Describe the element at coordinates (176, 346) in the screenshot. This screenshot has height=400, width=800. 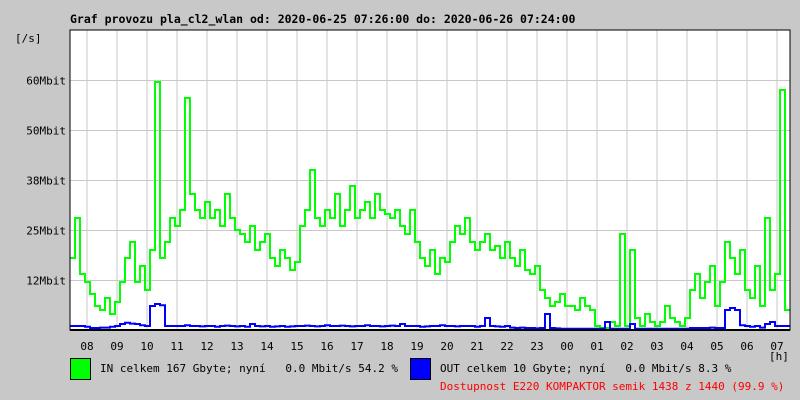
I see `x-tick-label: 11` at that location.